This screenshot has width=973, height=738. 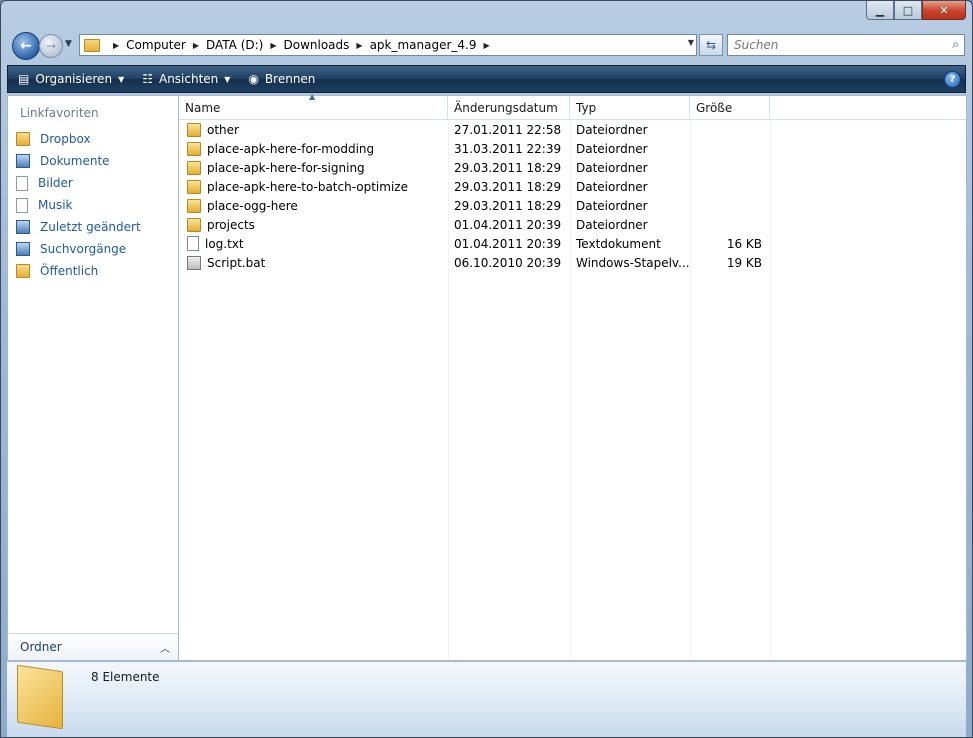 I want to click on breadcrumb-drive: DATA (D:) ▶, so click(x=245, y=45).